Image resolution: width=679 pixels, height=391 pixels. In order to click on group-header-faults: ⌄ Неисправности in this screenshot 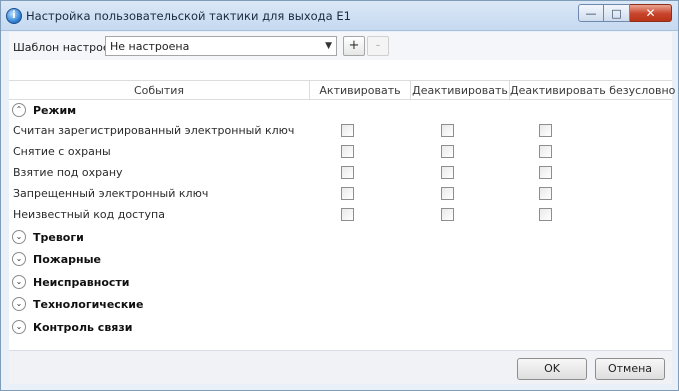, I will do `click(340, 282)`.